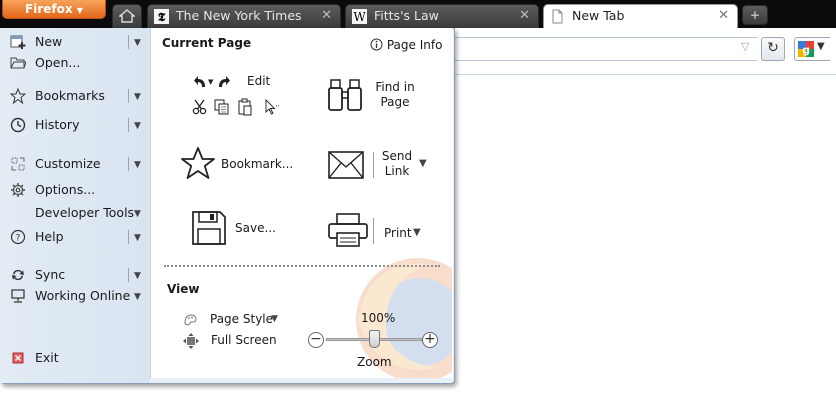  I want to click on clipboard-icons, so click(236, 107).